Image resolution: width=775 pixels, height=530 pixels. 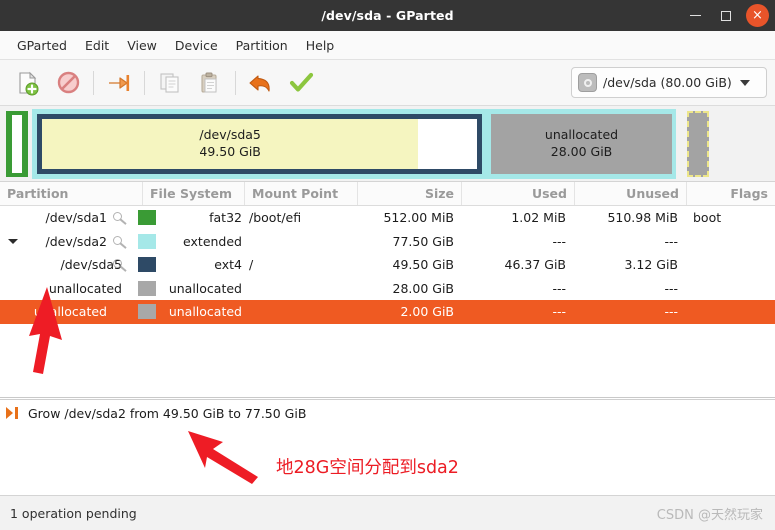 I want to click on graphic-sda5-size: 49.50 GiB, so click(x=230, y=151).